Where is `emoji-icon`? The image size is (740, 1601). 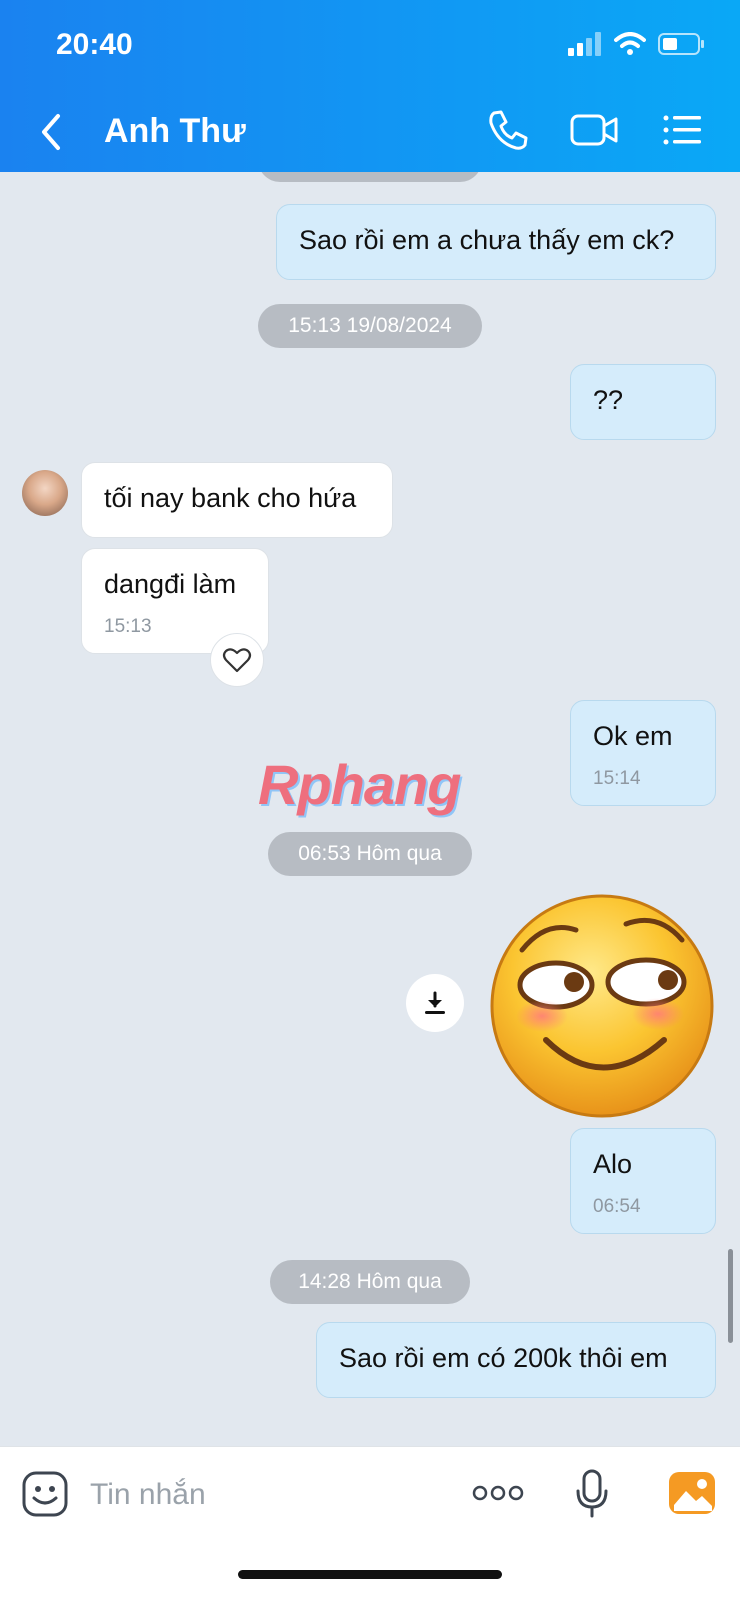
emoji-icon is located at coordinates (45, 1494).